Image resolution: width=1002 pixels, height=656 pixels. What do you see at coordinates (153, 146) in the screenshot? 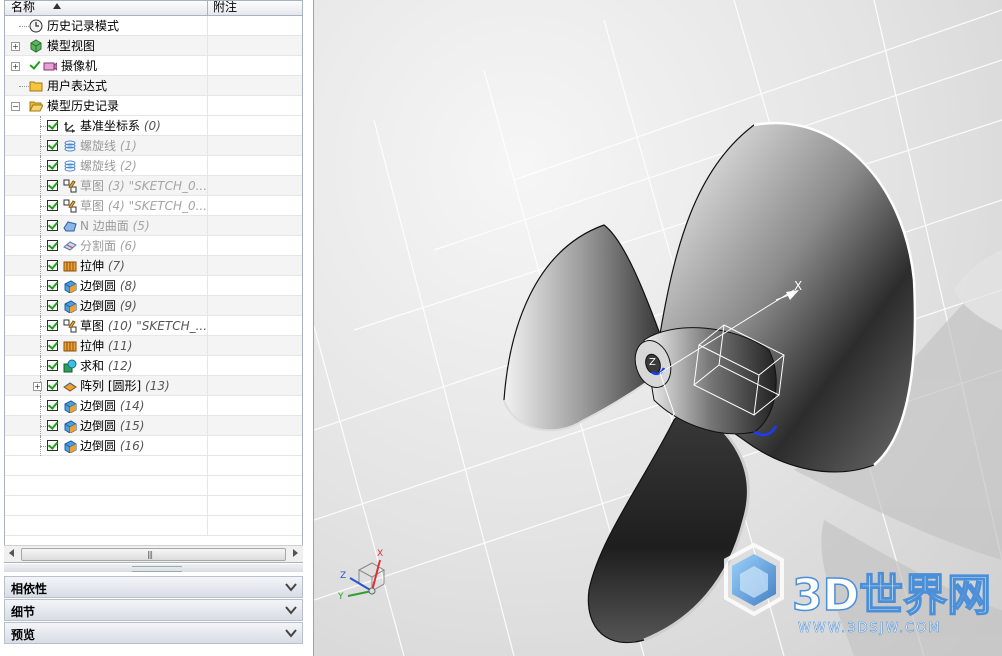
I see `tree-row-feature: 螺旋线 (1)` at bounding box center [153, 146].